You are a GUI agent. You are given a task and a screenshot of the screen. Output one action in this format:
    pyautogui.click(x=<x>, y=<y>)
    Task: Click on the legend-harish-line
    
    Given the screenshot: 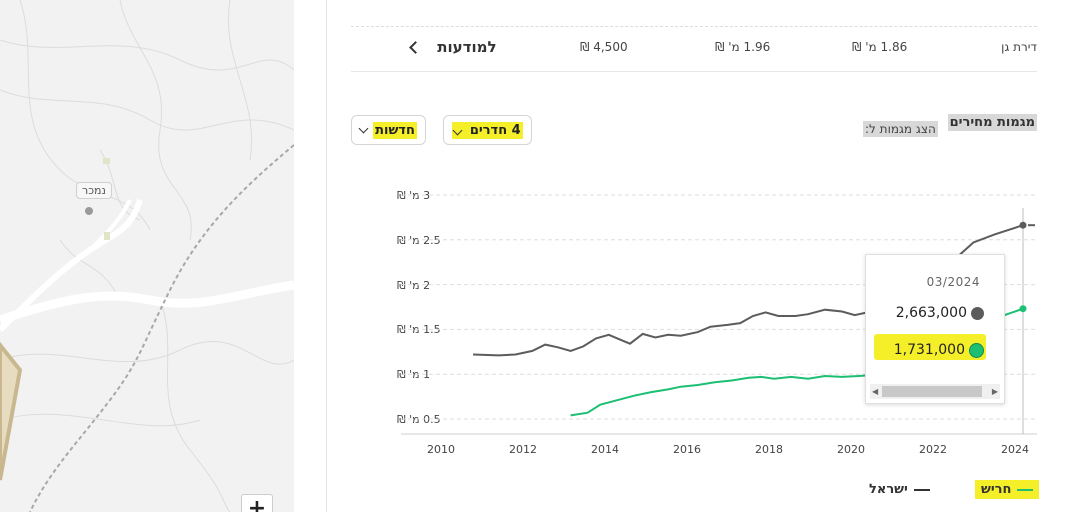 What is the action you would take?
    pyautogui.click(x=1025, y=489)
    